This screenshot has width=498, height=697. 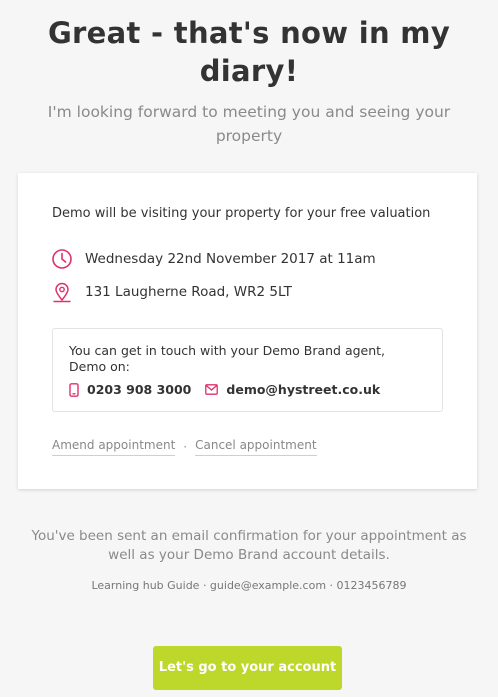 I want to click on agent-contact-details: 0203 908 3000 demo@hystreet.co.uk, so click(x=224, y=389).